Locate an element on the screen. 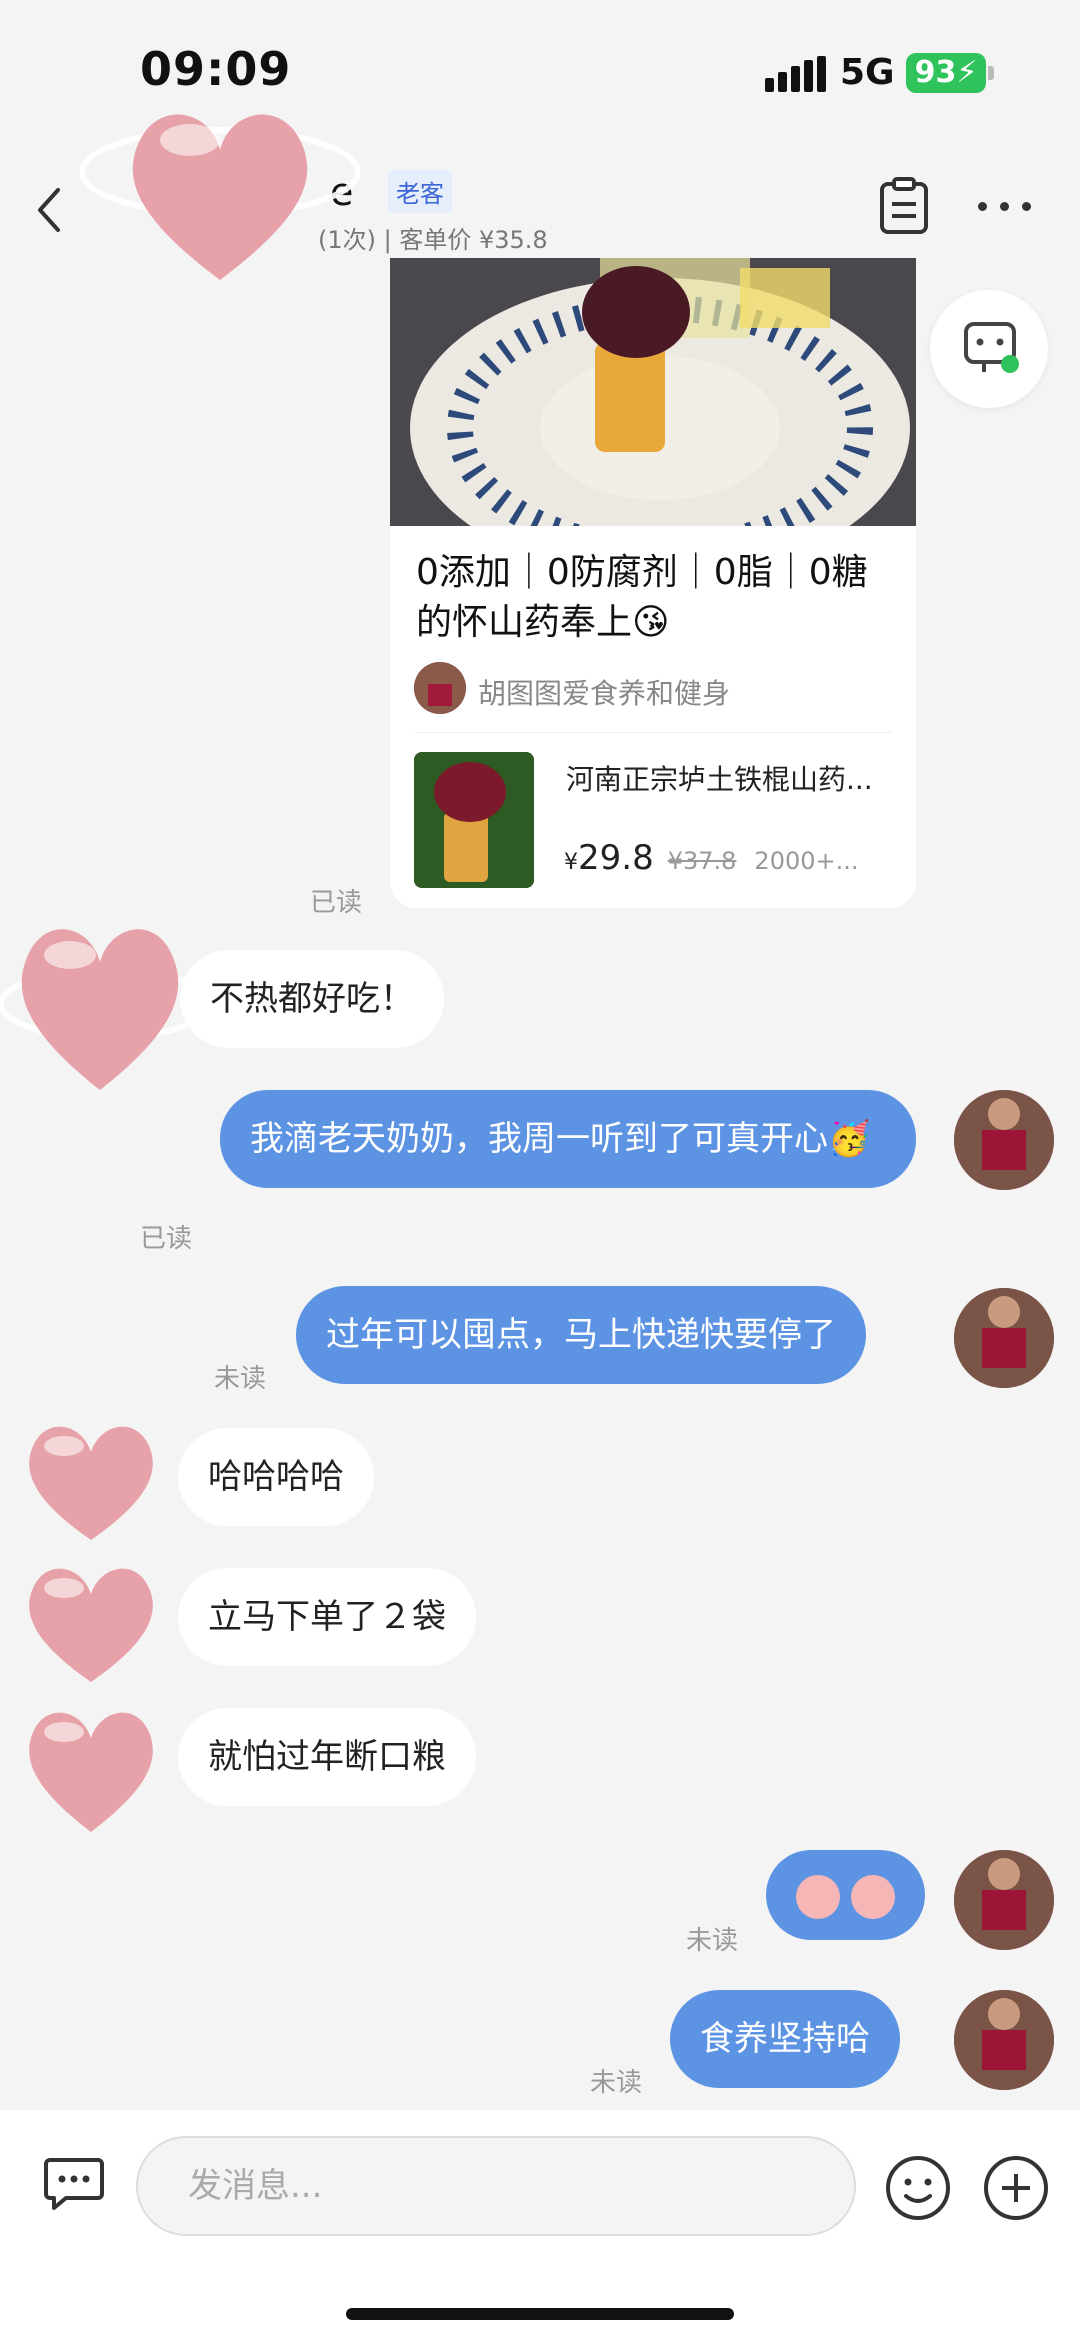 The width and height of the screenshot is (1080, 2341). author-name: 胡图图爱食养和健身 is located at coordinates (604, 693).